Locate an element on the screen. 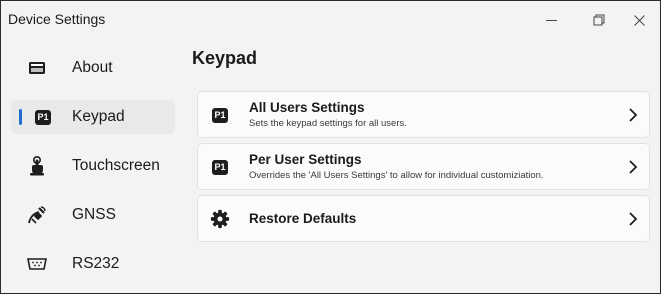 Image resolution: width=661 pixels, height=295 pixels. sidebar-item-rs232: RS232 is located at coordinates (93, 264).